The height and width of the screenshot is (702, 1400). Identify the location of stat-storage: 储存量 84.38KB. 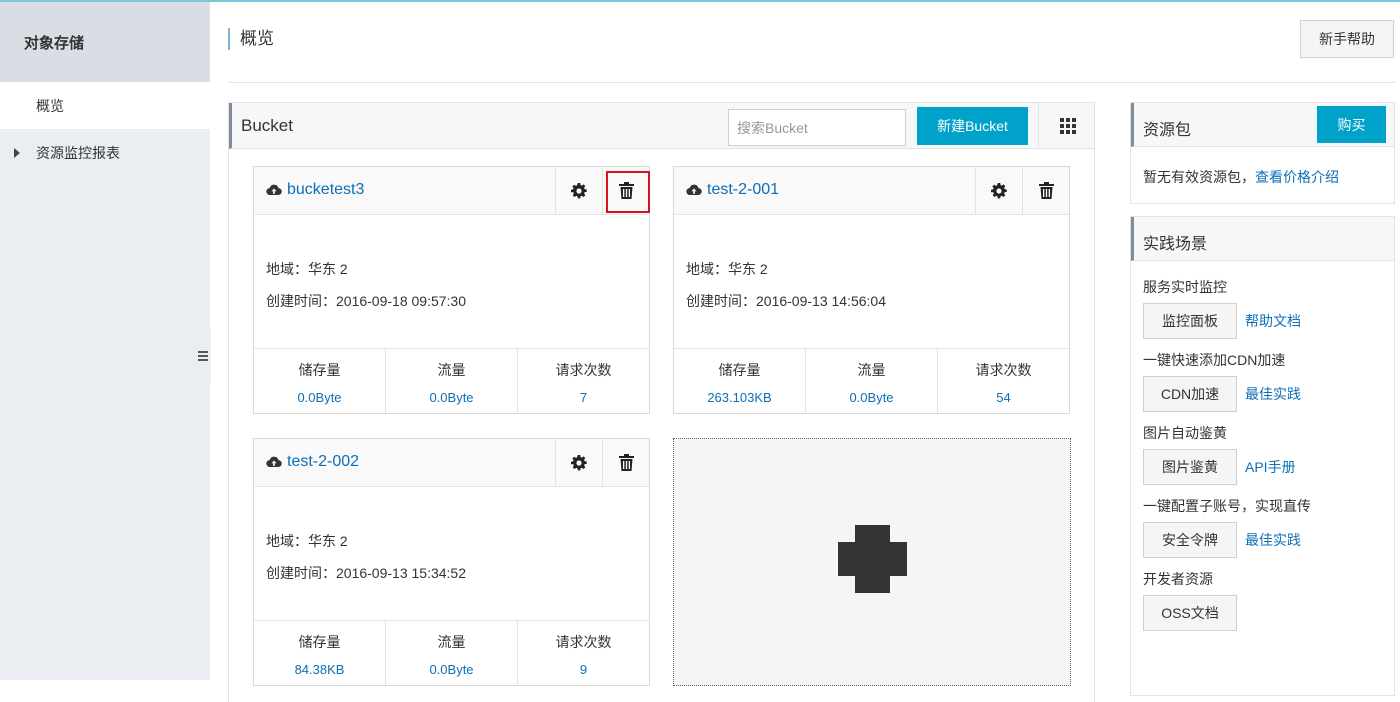
(319, 653).